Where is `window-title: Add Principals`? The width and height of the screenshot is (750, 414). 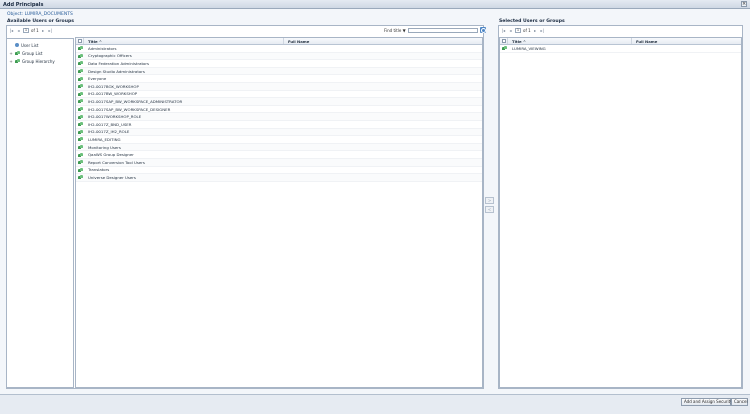 window-title: Add Principals is located at coordinates (23, 5).